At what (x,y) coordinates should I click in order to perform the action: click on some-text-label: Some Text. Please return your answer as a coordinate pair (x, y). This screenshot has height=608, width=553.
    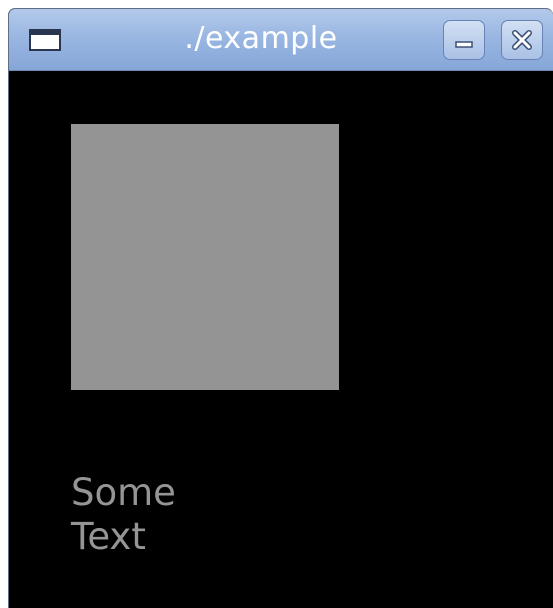
    Looking at the image, I should click on (123, 515).